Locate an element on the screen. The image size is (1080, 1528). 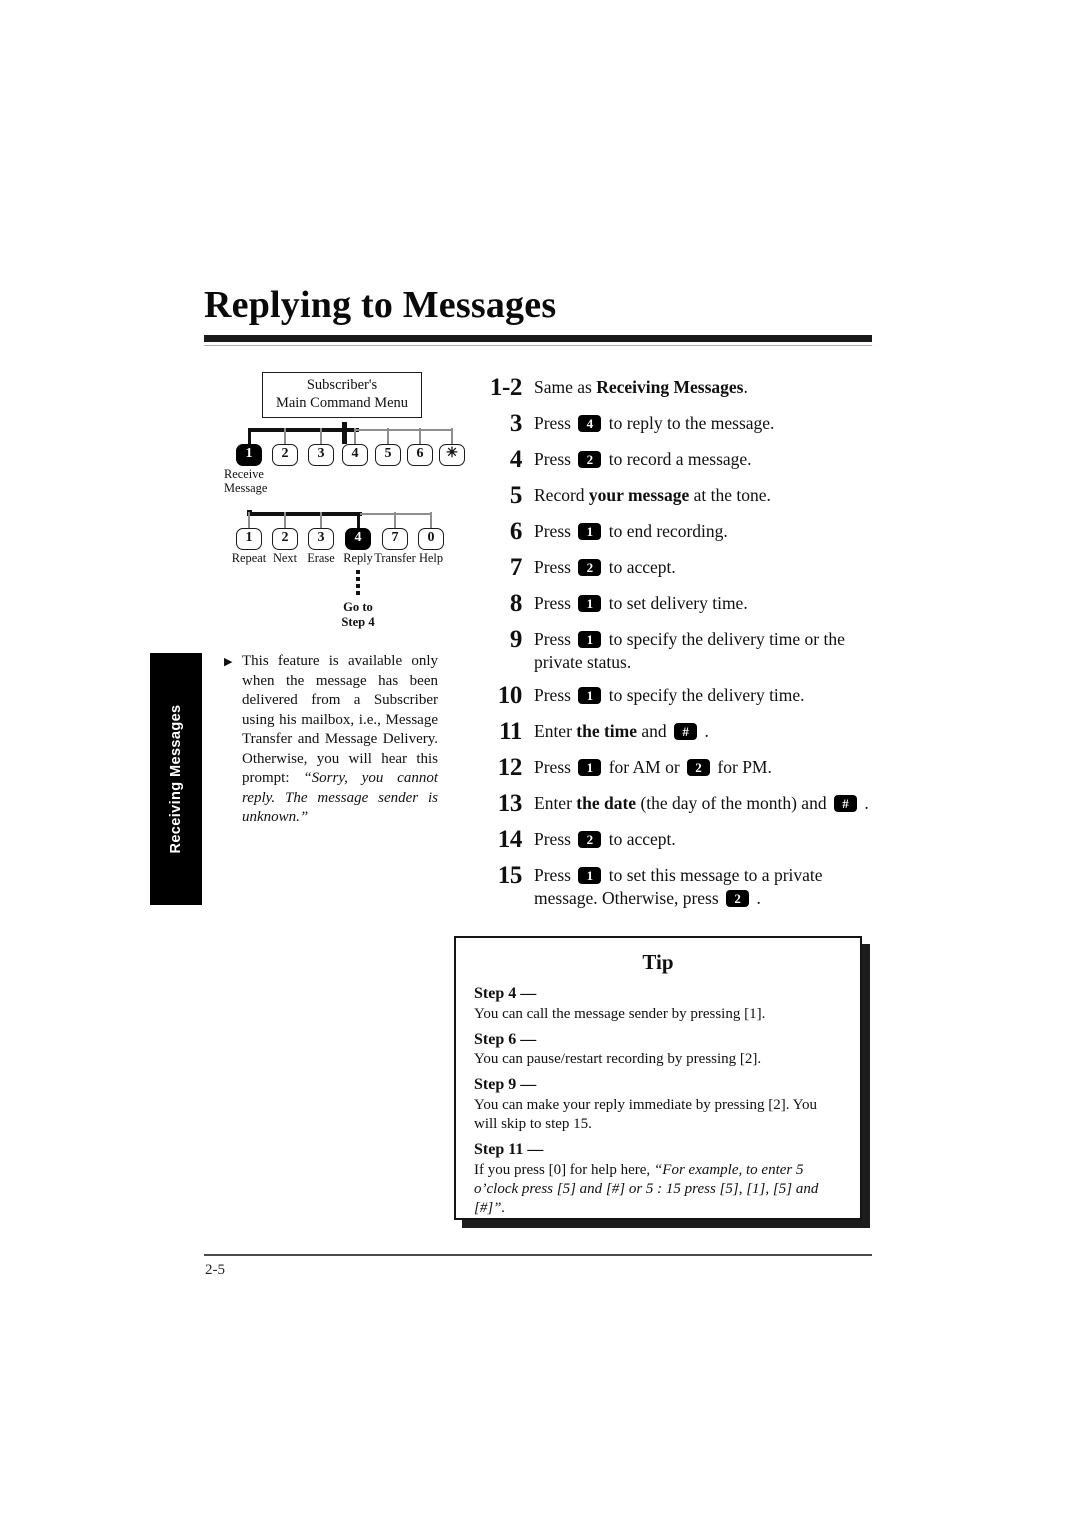
step-item: 12 Press 1 for AM or 2 for PM. is located at coordinates (668, 768).